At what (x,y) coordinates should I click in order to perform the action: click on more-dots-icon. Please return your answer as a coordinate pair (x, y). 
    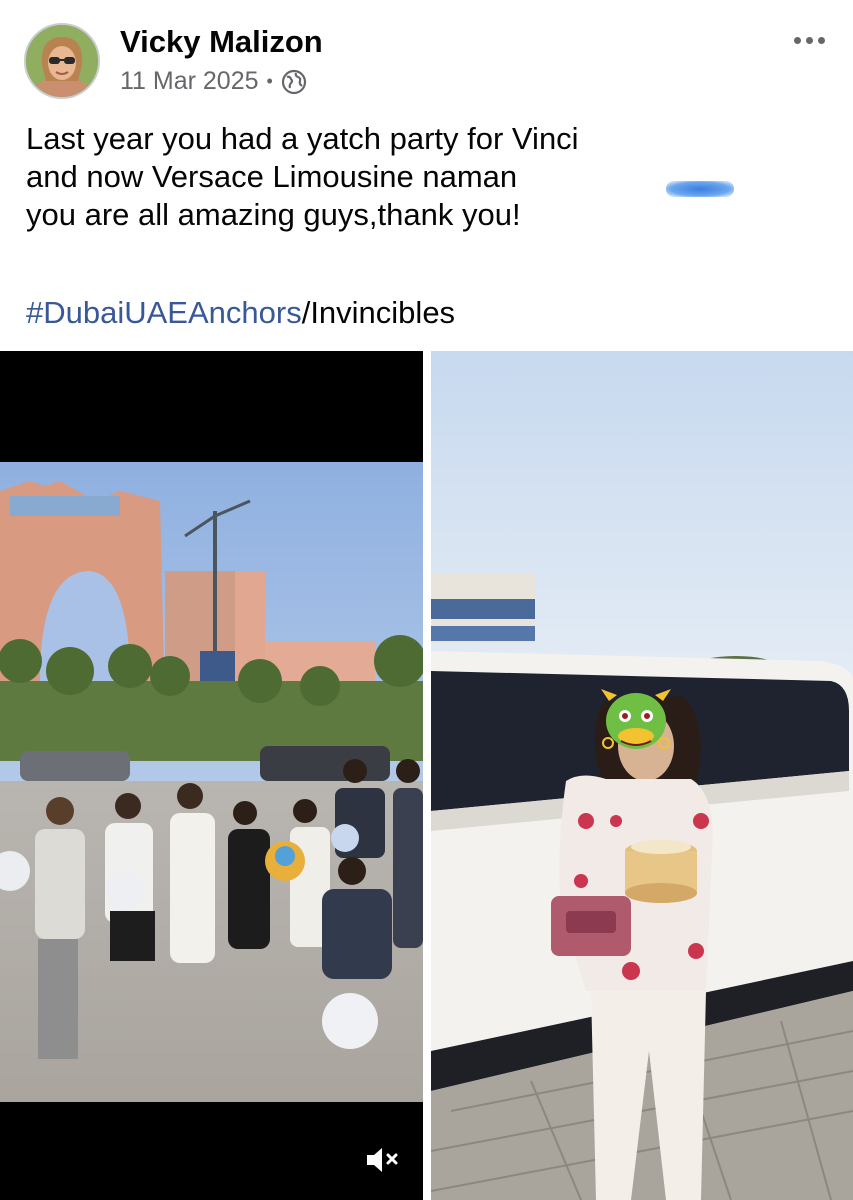
    Looking at the image, I should click on (809, 40).